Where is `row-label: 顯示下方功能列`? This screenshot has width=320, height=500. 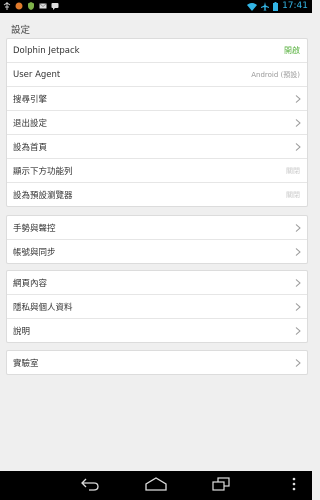 row-label: 顯示下方功能列 is located at coordinates (43, 171).